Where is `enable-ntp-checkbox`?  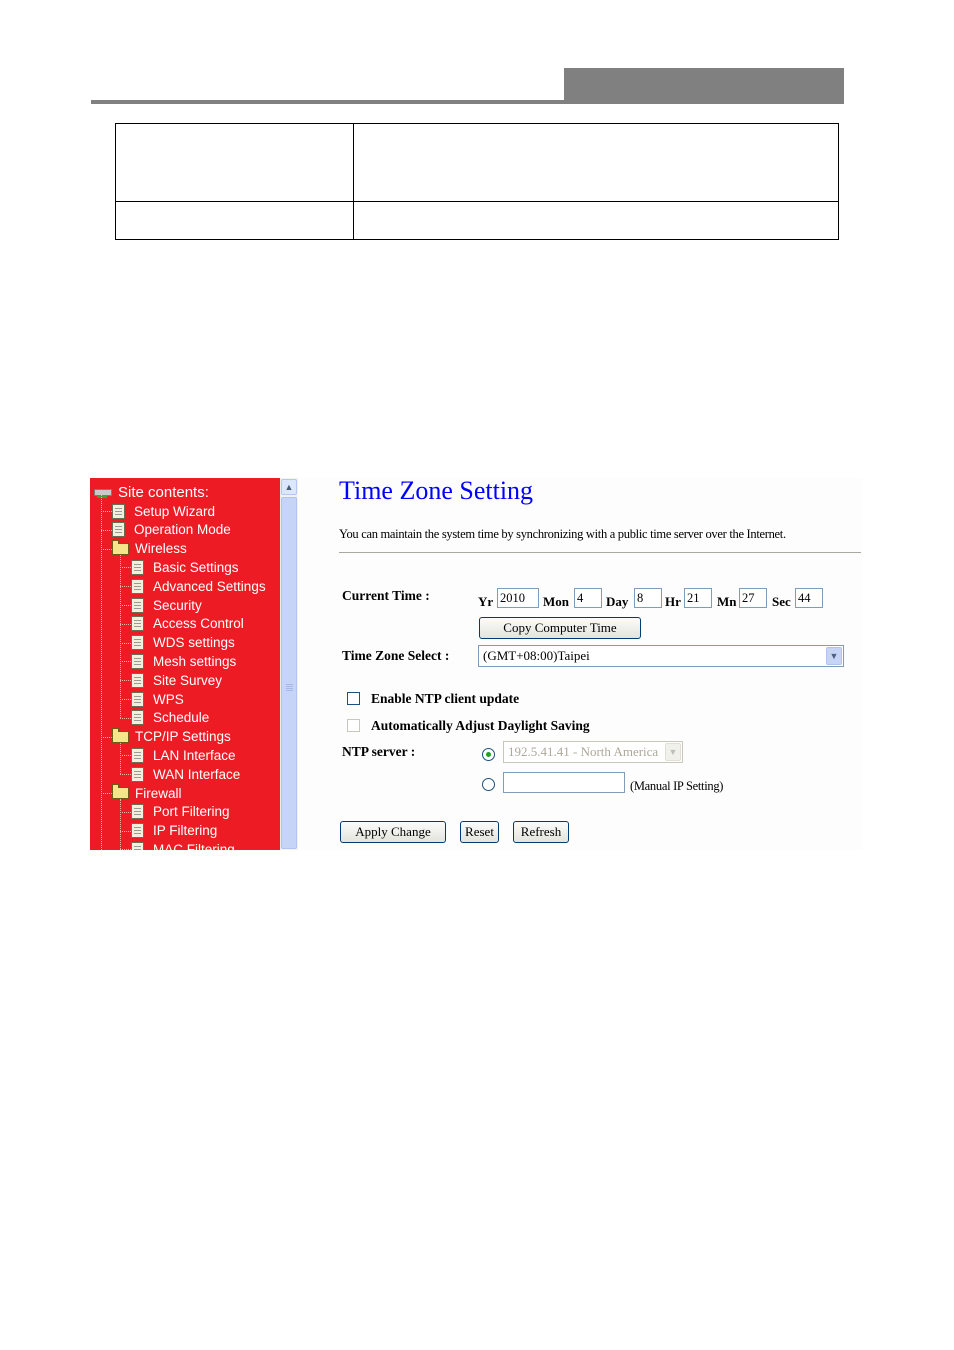 enable-ntp-checkbox is located at coordinates (353, 698).